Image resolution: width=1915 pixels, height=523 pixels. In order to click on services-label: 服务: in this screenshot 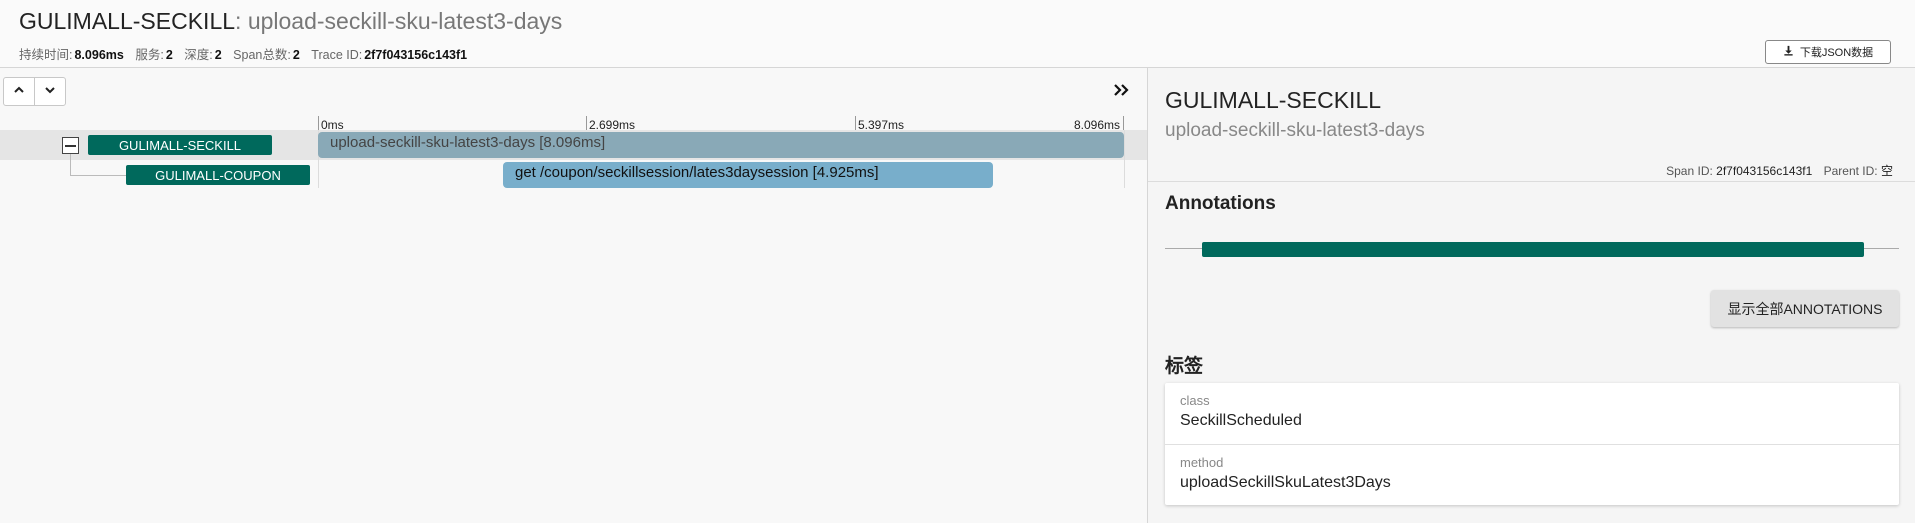, I will do `click(149, 55)`.